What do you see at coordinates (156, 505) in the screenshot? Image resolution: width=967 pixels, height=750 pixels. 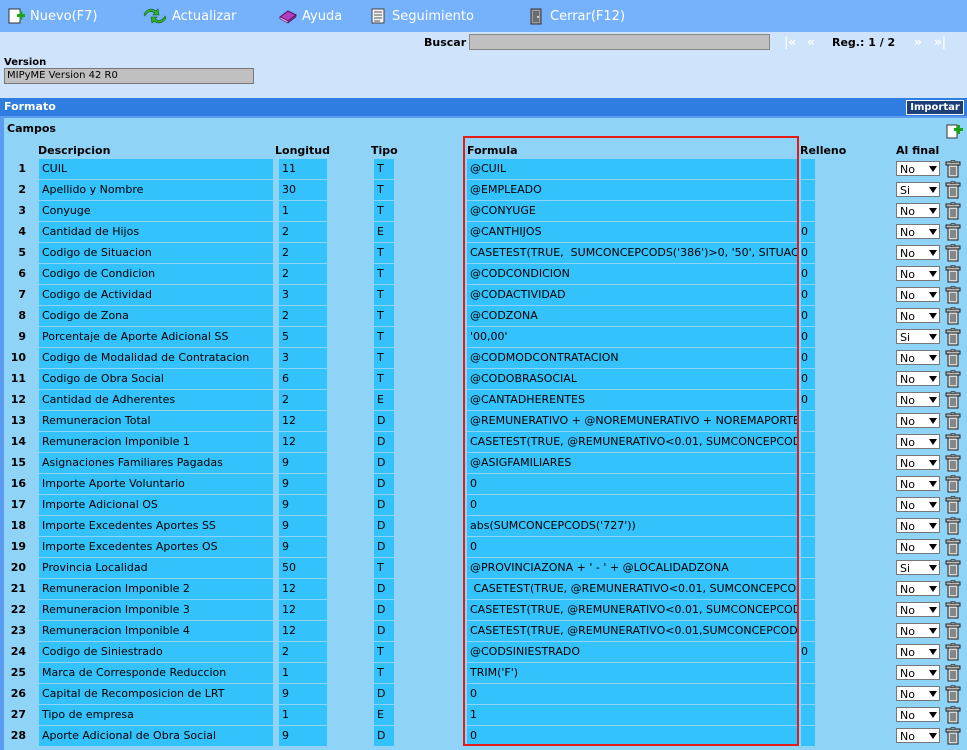 I see `descripcion-field: Importe Adicional OS` at bounding box center [156, 505].